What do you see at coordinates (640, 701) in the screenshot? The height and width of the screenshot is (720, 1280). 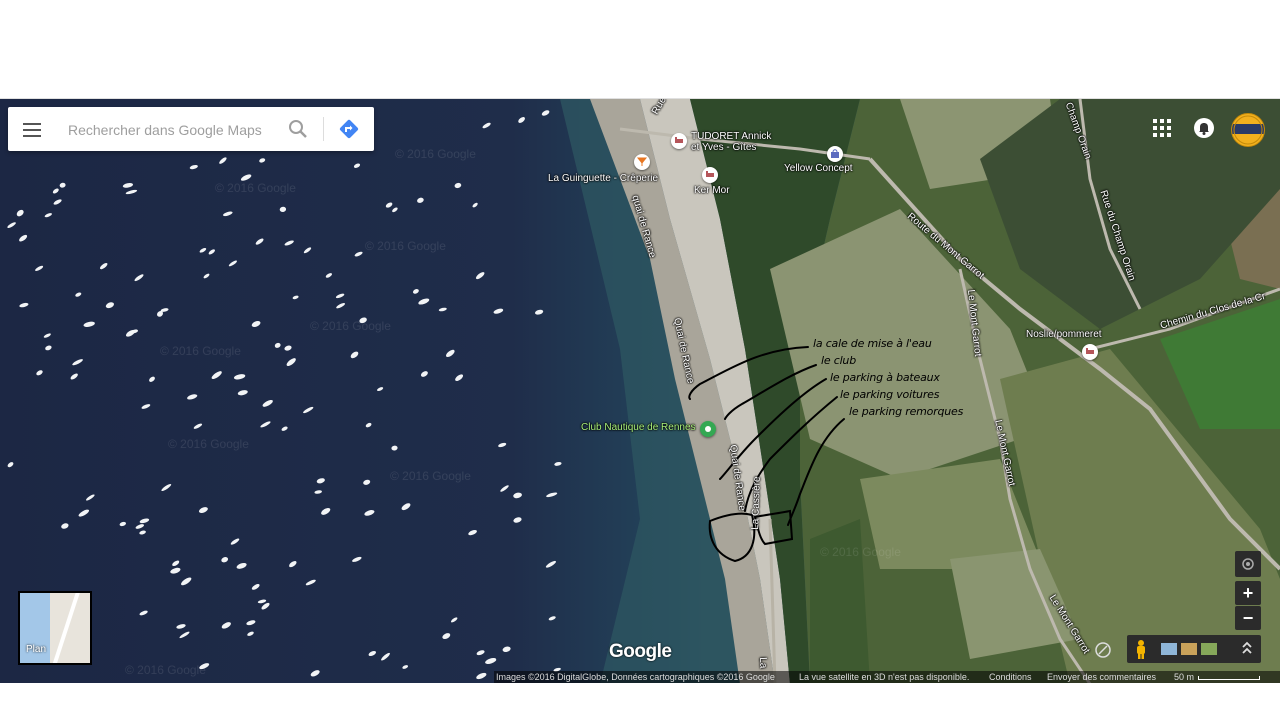 I see `bottom-blank-area` at bounding box center [640, 701].